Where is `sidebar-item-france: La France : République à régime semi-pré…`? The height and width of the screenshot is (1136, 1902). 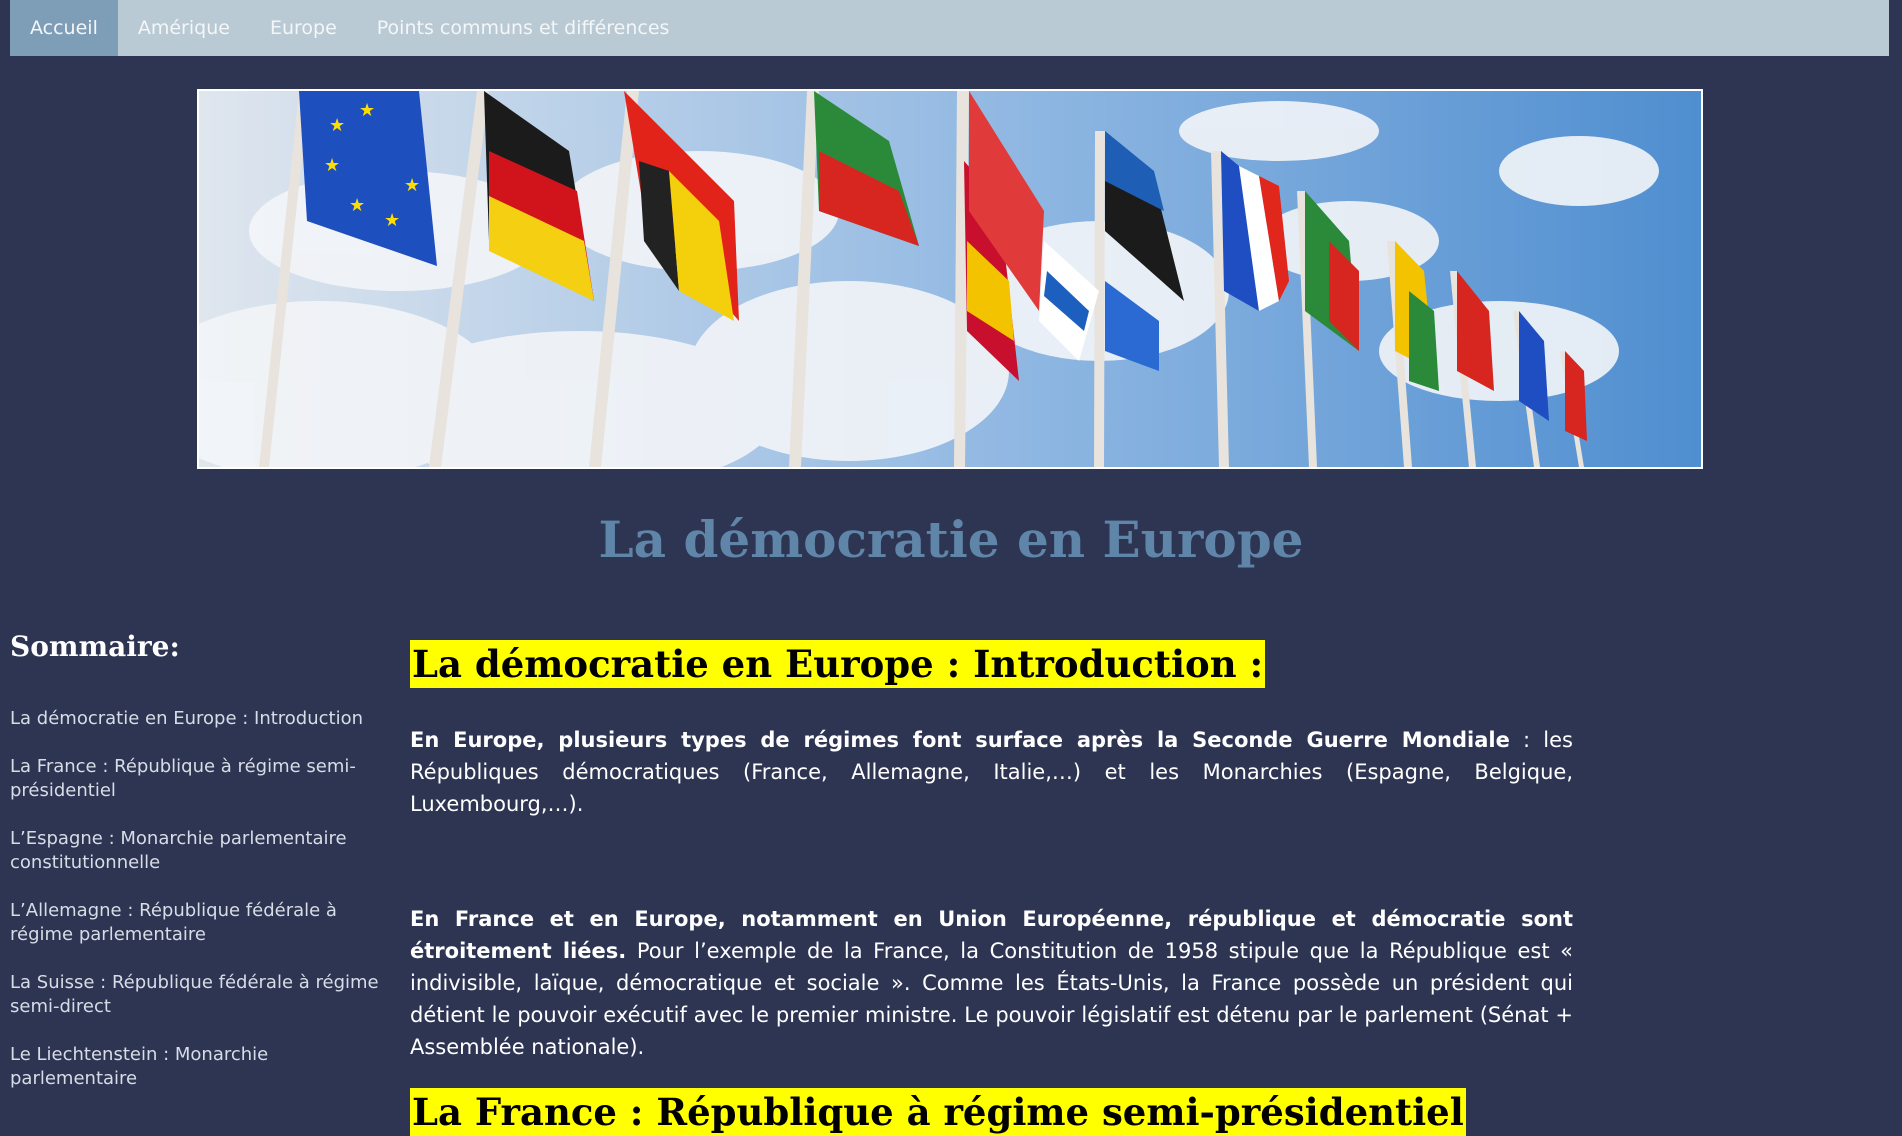 sidebar-item-france: La France : République à régime semi-pré… is located at coordinates (200, 779).